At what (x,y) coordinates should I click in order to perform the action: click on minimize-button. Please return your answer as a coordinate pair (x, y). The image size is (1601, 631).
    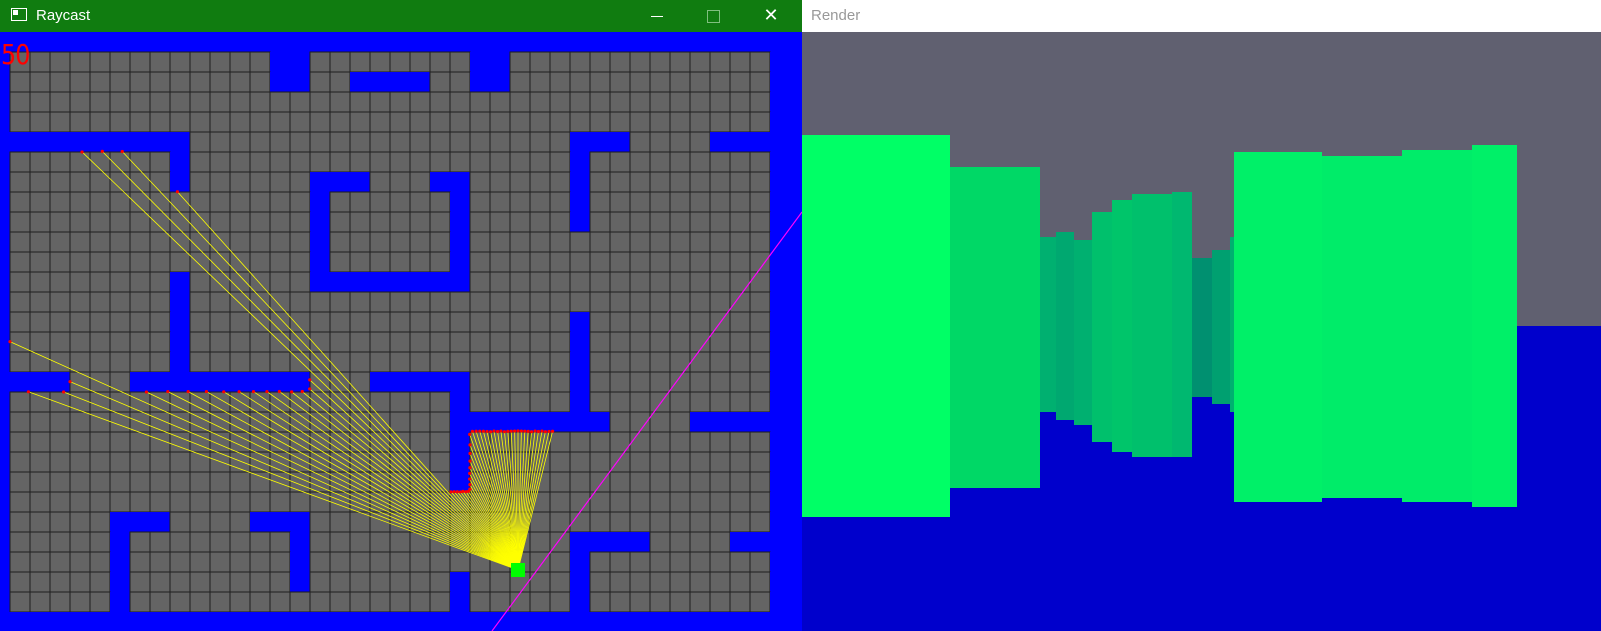
    Looking at the image, I should click on (657, 16).